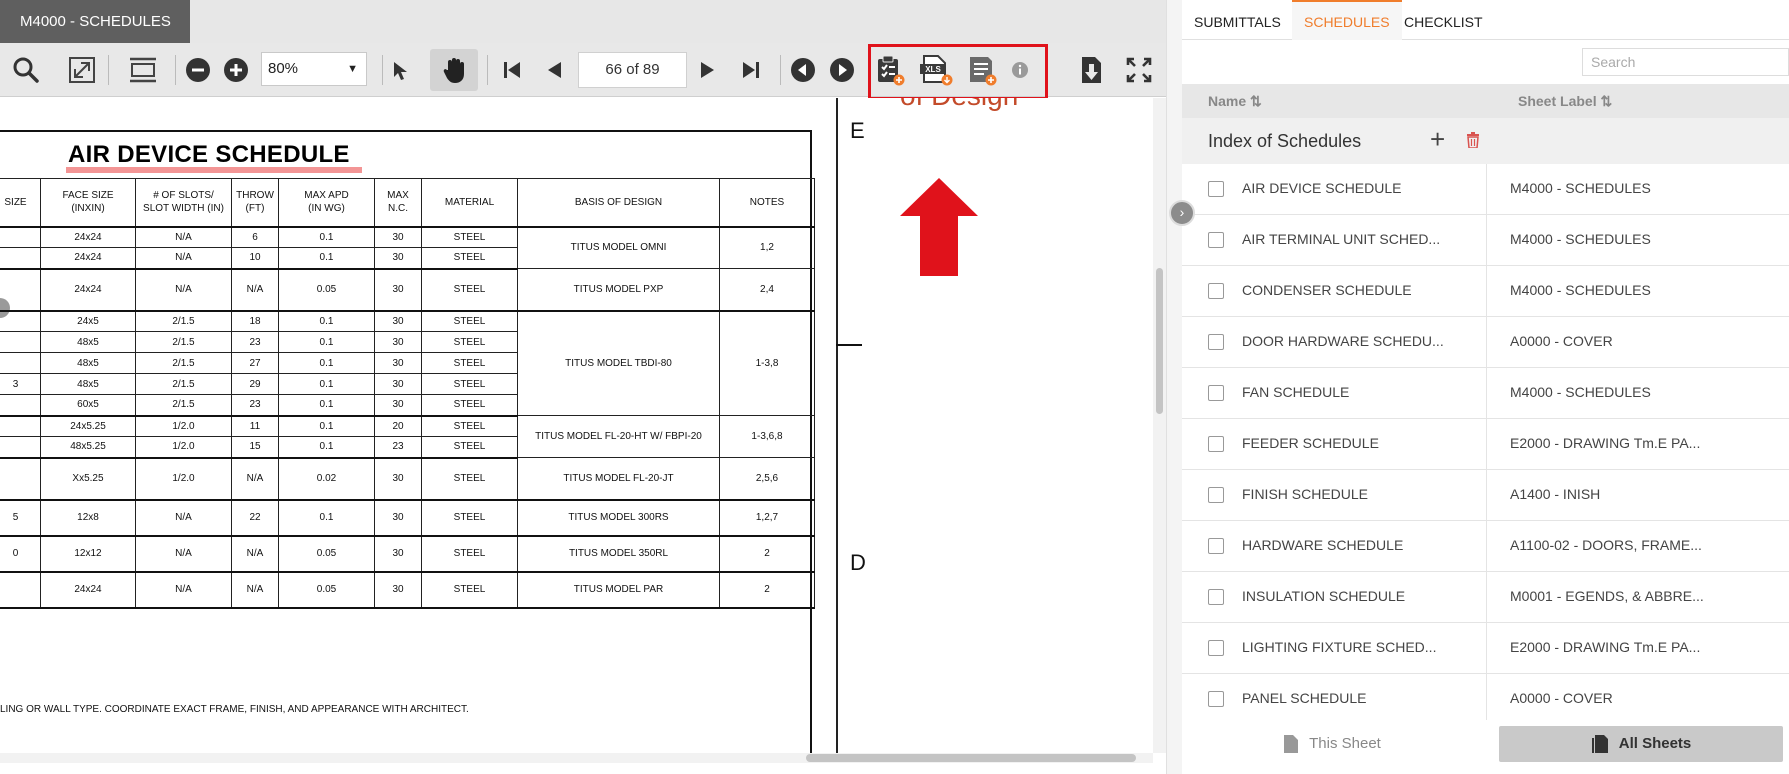 Image resolution: width=1789 pixels, height=774 pixels. I want to click on page-number-input: 66 of 89, so click(632, 70).